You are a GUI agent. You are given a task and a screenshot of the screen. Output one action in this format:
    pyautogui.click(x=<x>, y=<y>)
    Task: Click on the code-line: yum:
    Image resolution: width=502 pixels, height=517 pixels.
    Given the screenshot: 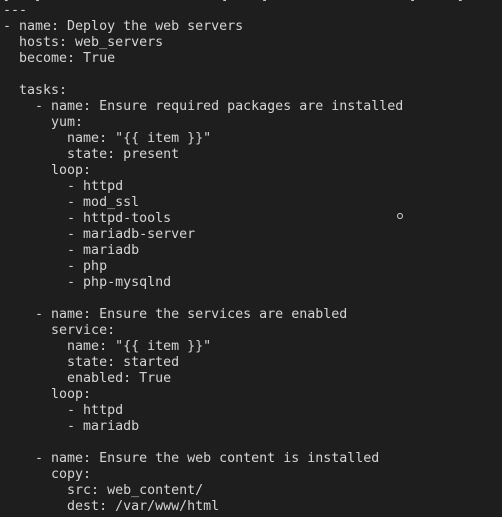 What is the action you would take?
    pyautogui.click(x=43, y=122)
    